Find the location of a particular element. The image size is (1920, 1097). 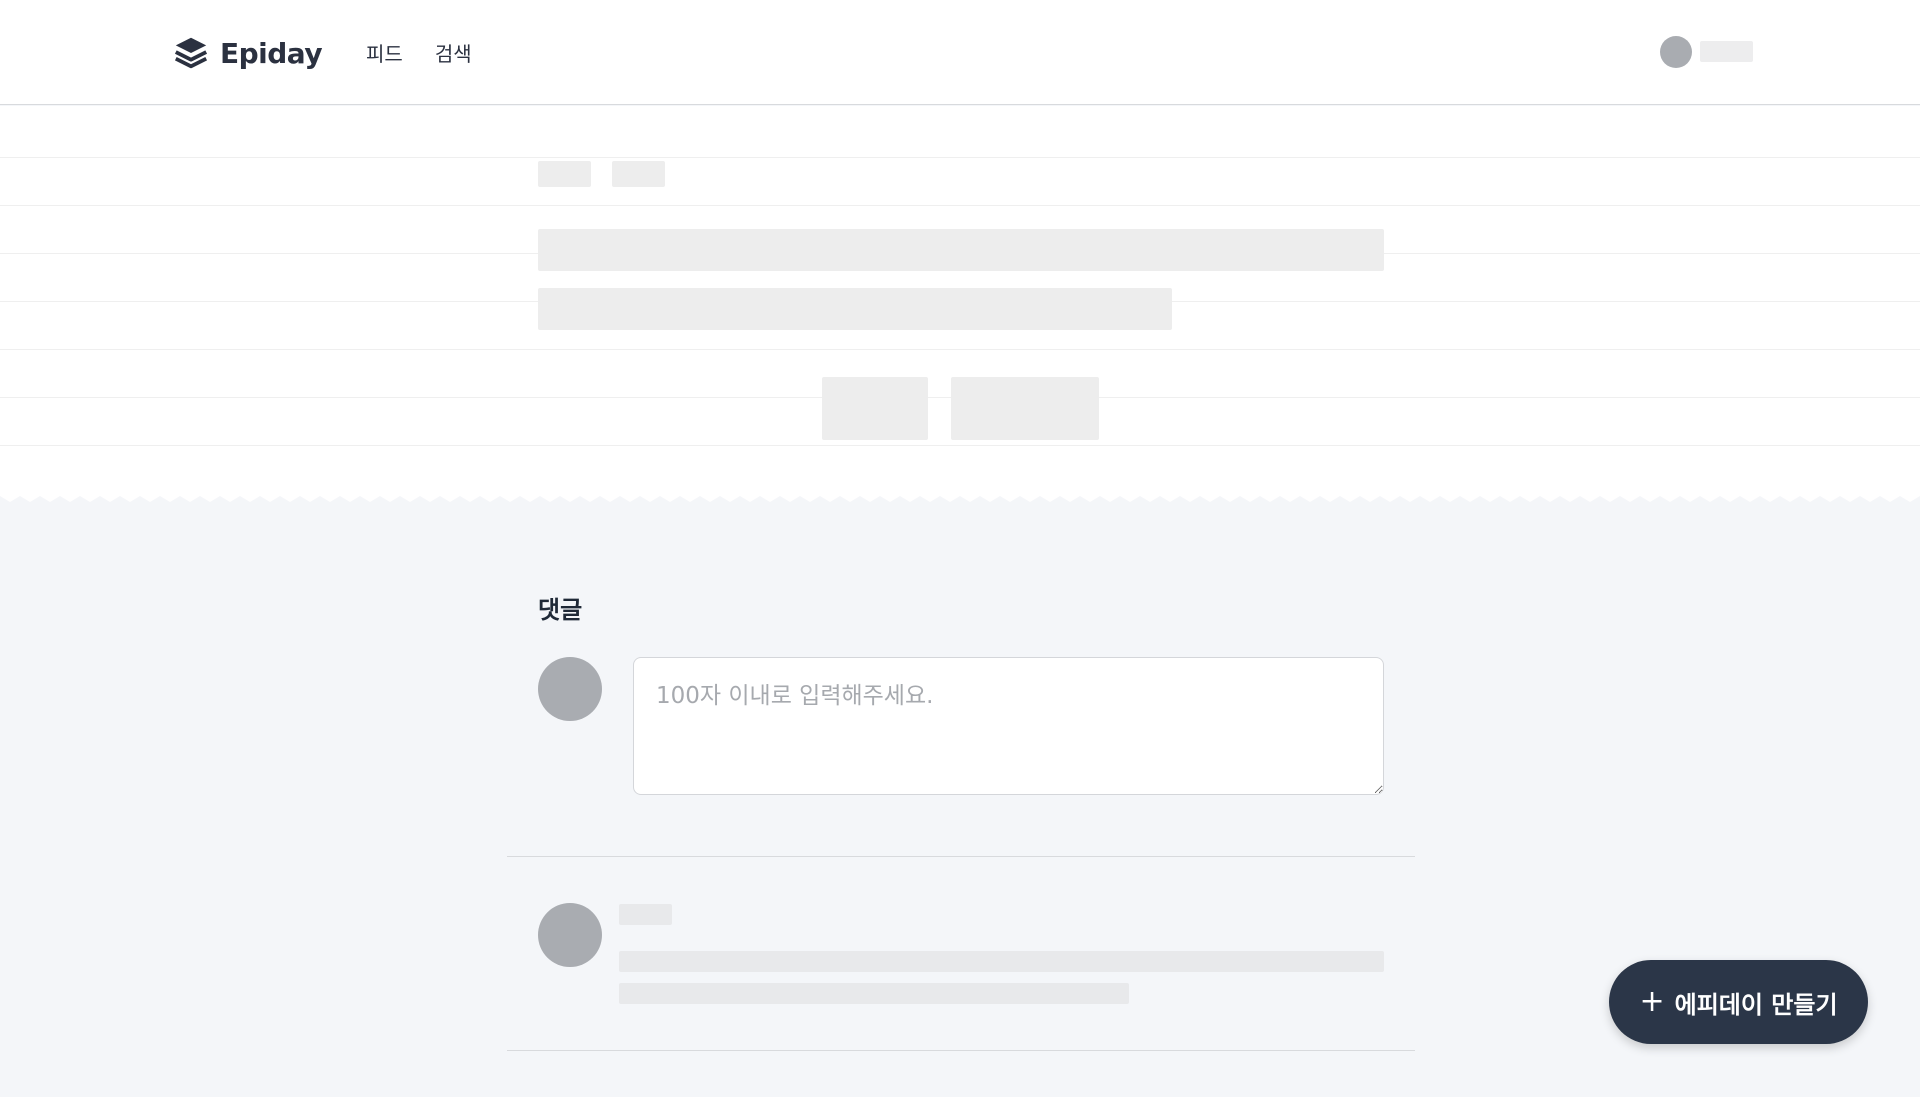

user-avatar is located at coordinates (1676, 52).